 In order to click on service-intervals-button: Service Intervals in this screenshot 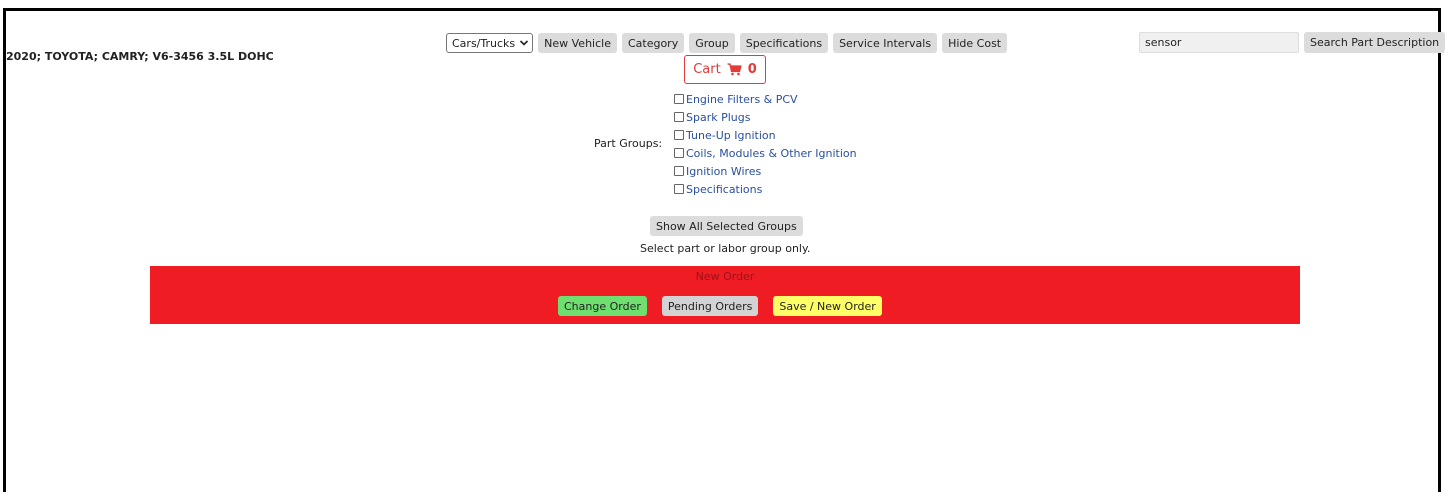, I will do `click(885, 43)`.